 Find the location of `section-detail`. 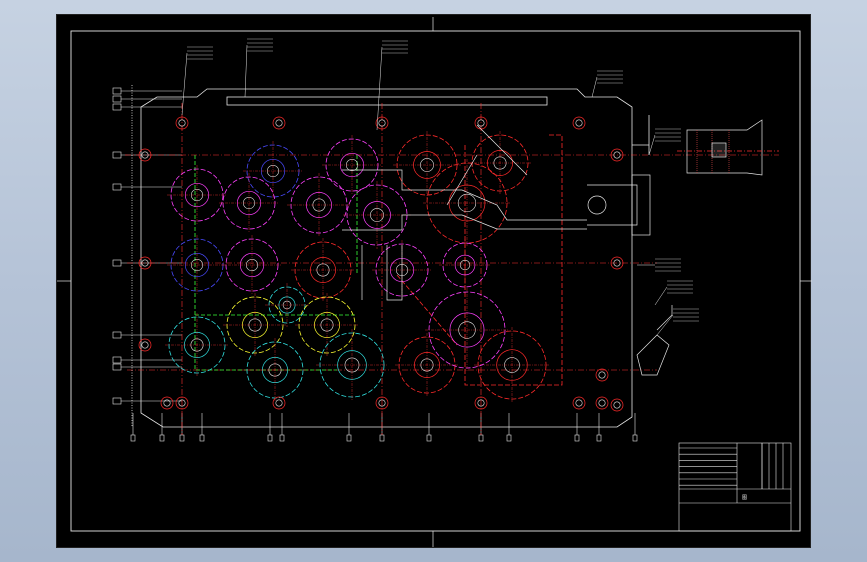

section-detail is located at coordinates (728, 147).